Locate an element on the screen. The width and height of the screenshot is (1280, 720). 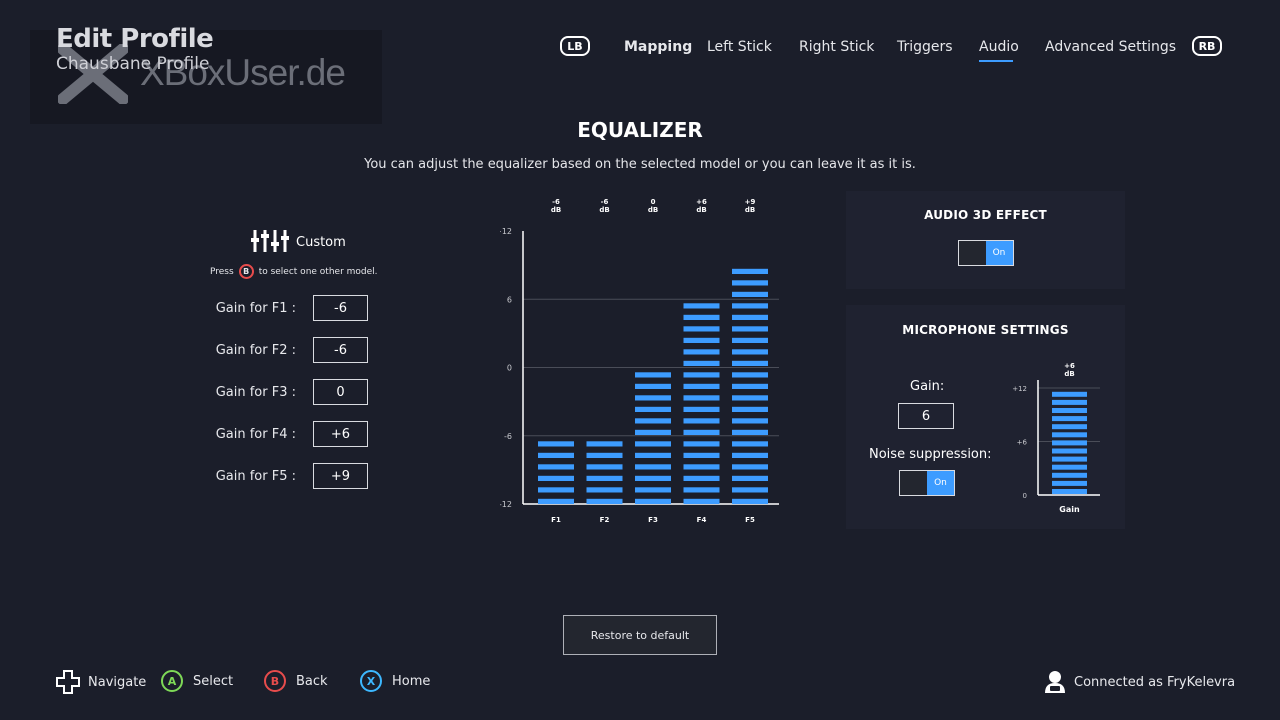
tab-advanced-settings: Advanced Settings is located at coordinates (1110, 47).